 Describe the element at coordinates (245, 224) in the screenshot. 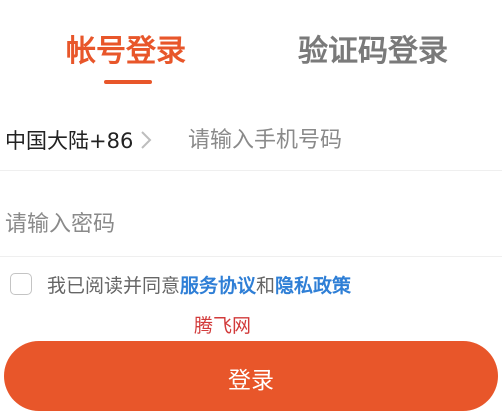

I see `password-input` at that location.